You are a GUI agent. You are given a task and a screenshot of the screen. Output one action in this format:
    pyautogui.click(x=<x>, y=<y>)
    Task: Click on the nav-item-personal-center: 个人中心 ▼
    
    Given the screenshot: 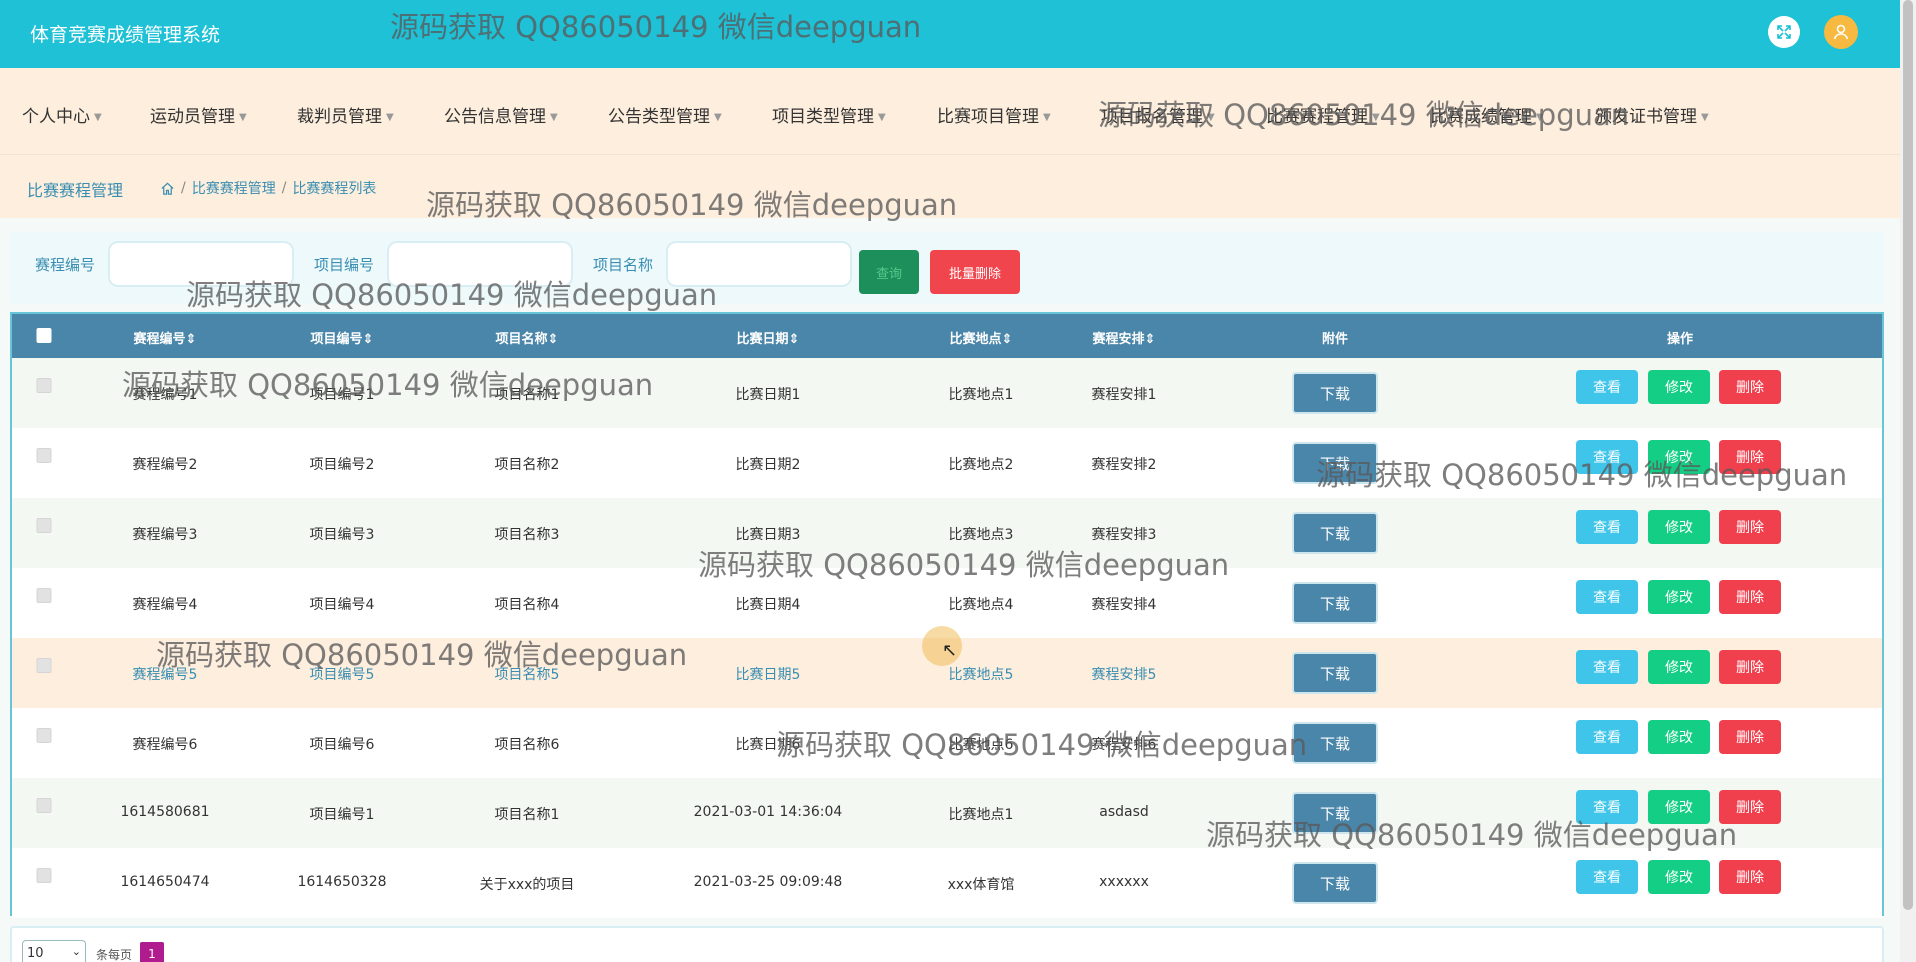 What is the action you would take?
    pyautogui.click(x=62, y=114)
    